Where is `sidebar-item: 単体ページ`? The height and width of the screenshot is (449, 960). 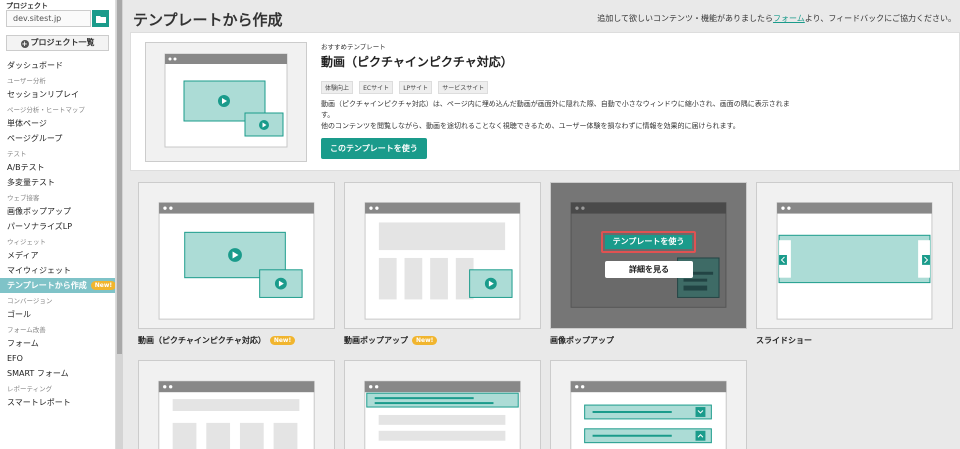
sidebar-item: 単体ページ is located at coordinates (57, 123).